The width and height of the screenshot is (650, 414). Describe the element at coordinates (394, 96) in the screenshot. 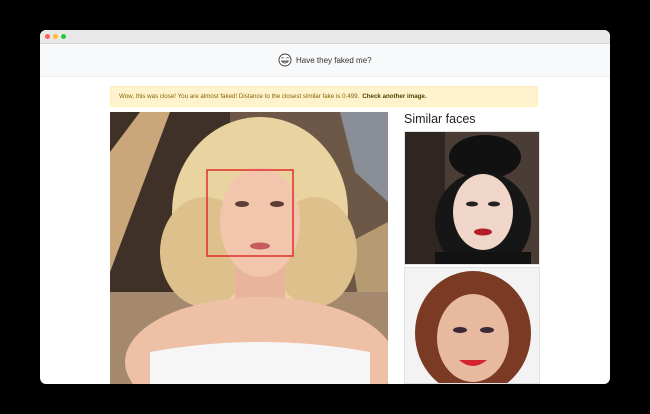

I see `check-another-image-link: Check another image.` at that location.